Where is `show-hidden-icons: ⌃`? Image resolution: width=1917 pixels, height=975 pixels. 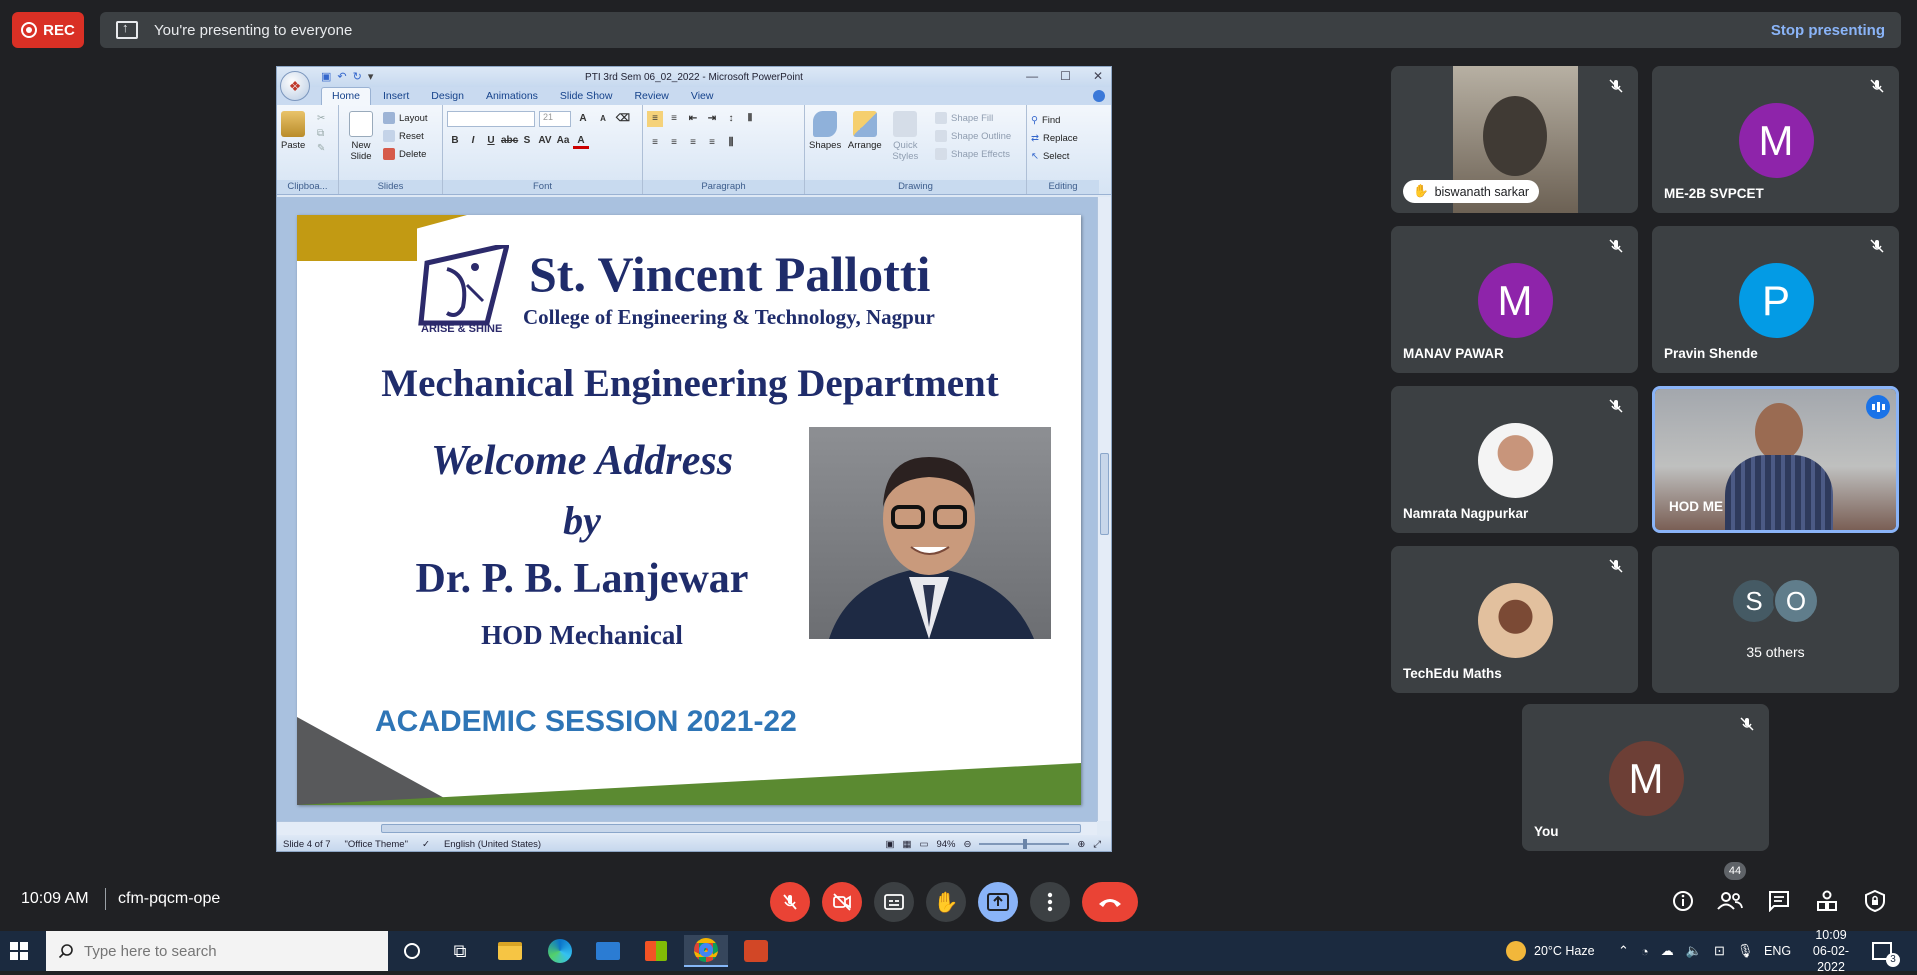
show-hidden-icons: ⌃ is located at coordinates (1623, 951).